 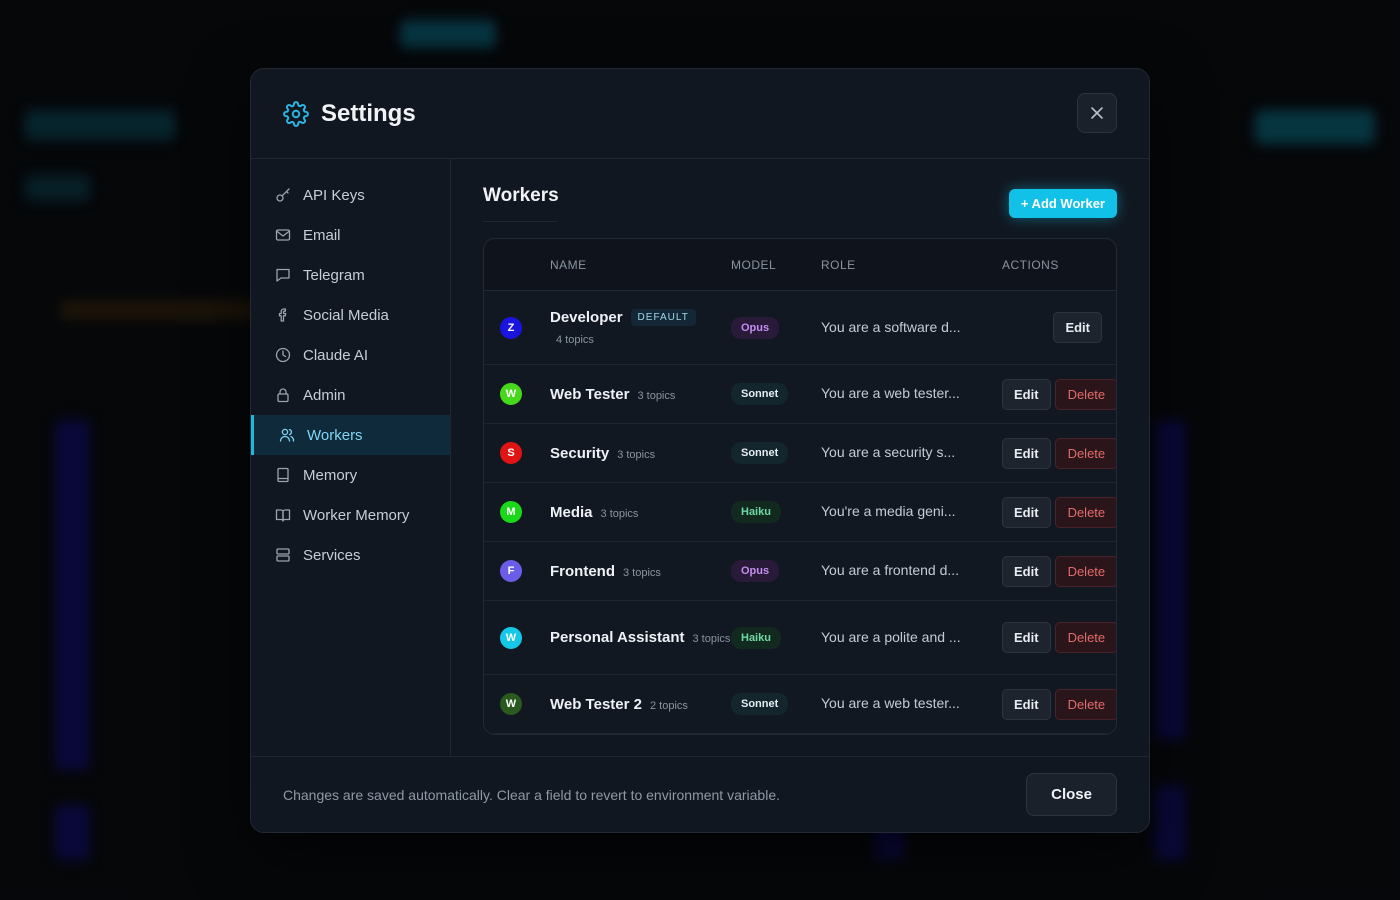 I want to click on notebook-icon, so click(x=283, y=475).